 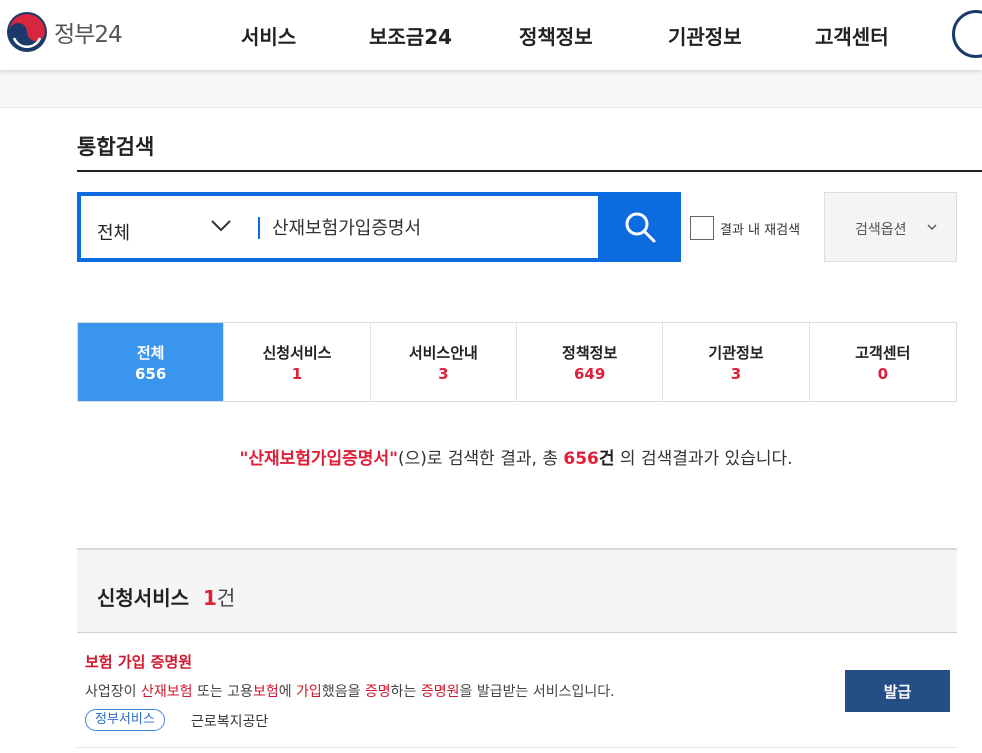 What do you see at coordinates (529, 171) in the screenshot?
I see `title-divider` at bounding box center [529, 171].